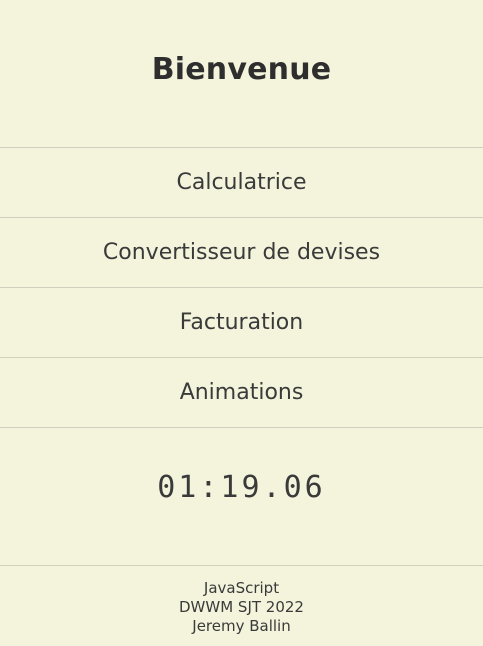 Image resolution: width=483 pixels, height=646 pixels. What do you see at coordinates (241, 392) in the screenshot?
I see `menu-item-animations: Animations` at bounding box center [241, 392].